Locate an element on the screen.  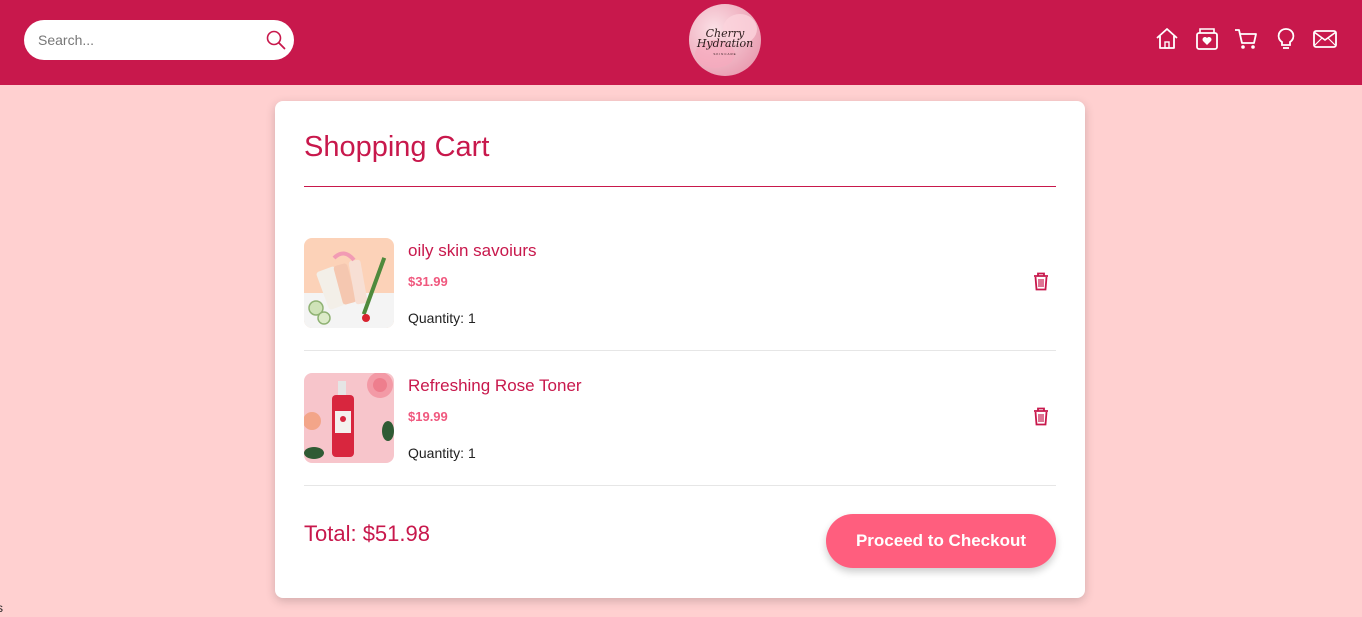
product-name: Refreshing Rose Toner is located at coordinates (495, 386).